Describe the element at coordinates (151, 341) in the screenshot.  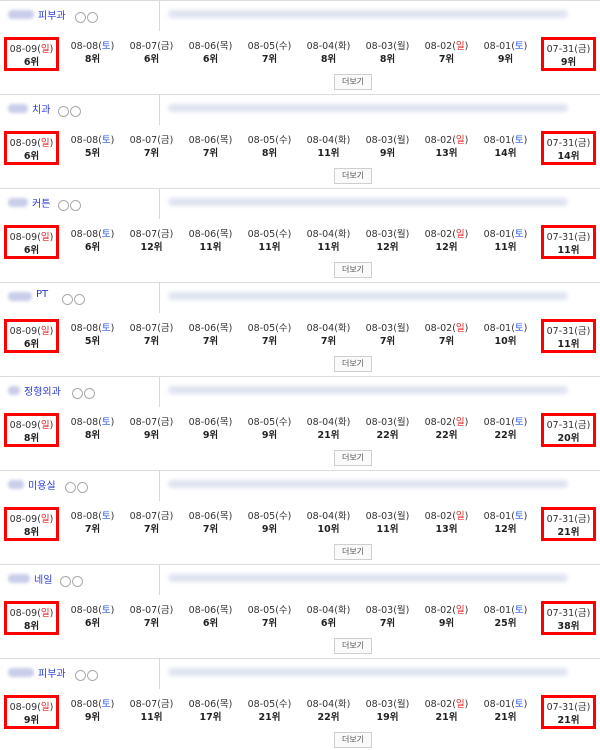
I see `rank-value: 7위` at that location.